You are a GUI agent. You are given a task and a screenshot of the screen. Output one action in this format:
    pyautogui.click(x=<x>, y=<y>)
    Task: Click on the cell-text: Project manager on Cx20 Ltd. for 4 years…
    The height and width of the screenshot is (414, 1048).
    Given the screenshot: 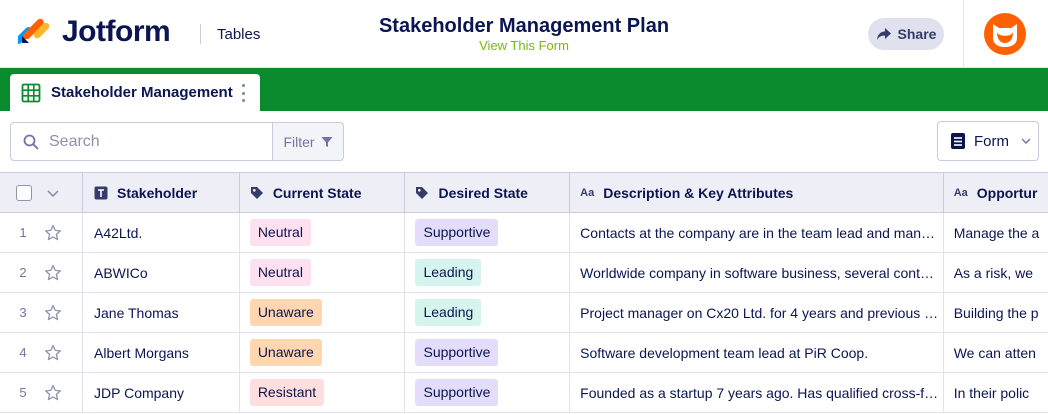 What is the action you would take?
    pyautogui.click(x=760, y=312)
    